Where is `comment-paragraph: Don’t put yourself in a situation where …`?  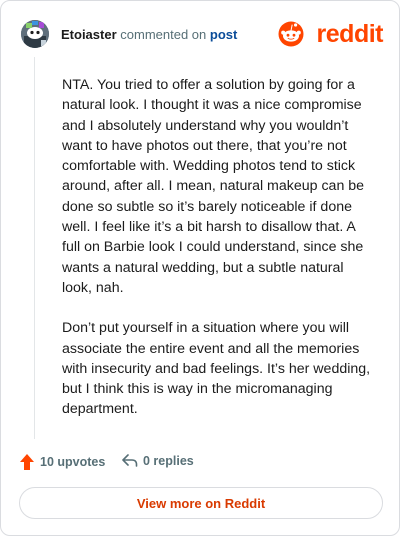 comment-paragraph: Don’t put yourself in a situation where … is located at coordinates (216, 369).